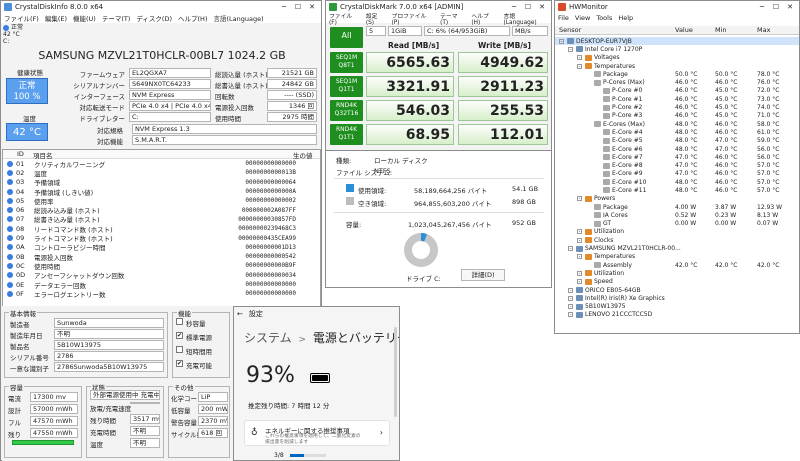 The image size is (800, 461). Describe the element at coordinates (677, 182) in the screenshot. I see `hw-row: E-Core #10 48.0 °C 46.0 °C 57.0 °C` at that location.